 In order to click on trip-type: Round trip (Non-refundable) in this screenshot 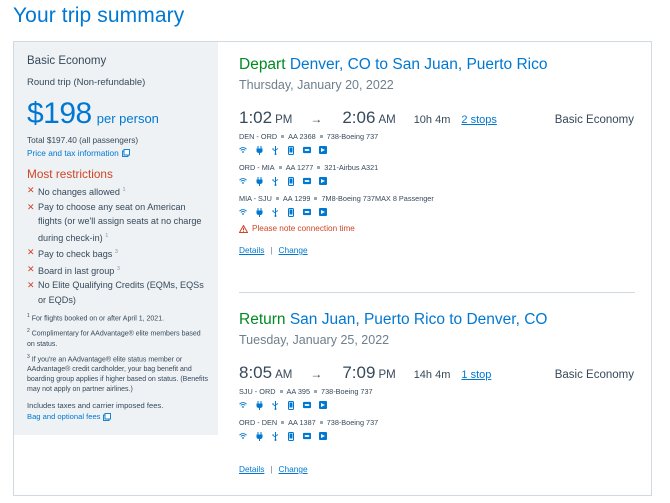, I will do `click(86, 82)`.